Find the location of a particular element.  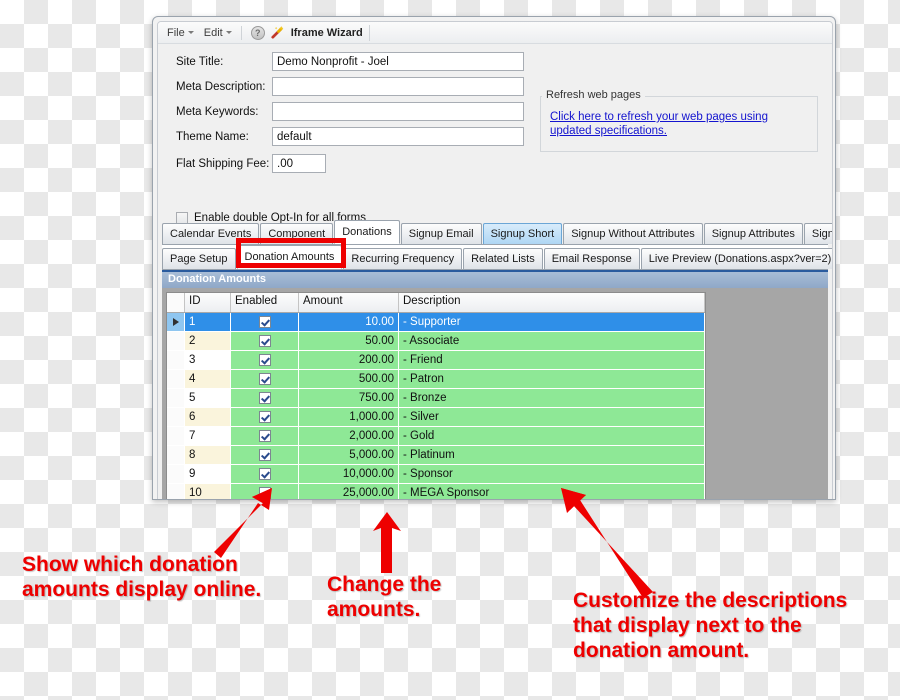

table-row: 5 750.00- Bronze is located at coordinates (436, 398).